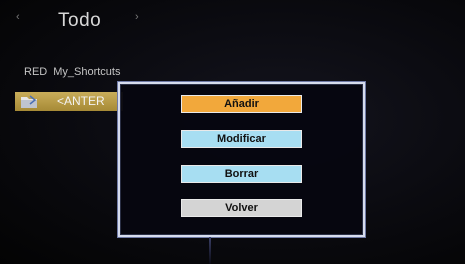 The image size is (465, 264). What do you see at coordinates (241, 139) in the screenshot?
I see `modify-button: Modificar` at bounding box center [241, 139].